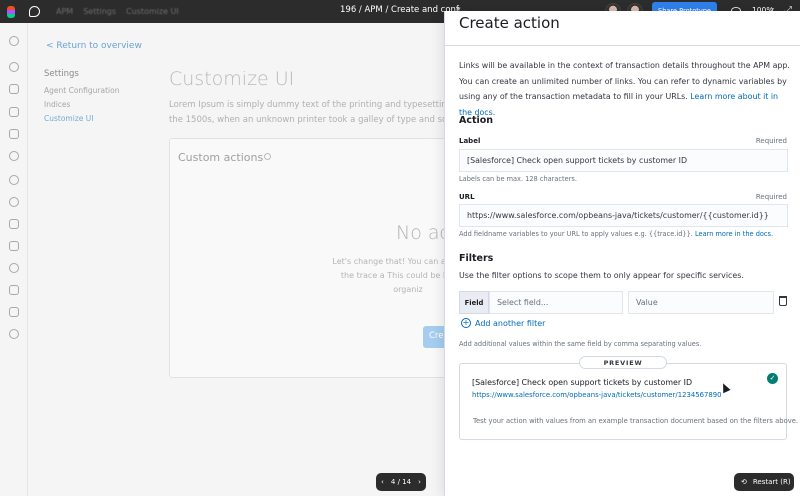 The width and height of the screenshot is (800, 496). I want to click on preview-badge: PREVIEW, so click(623, 362).